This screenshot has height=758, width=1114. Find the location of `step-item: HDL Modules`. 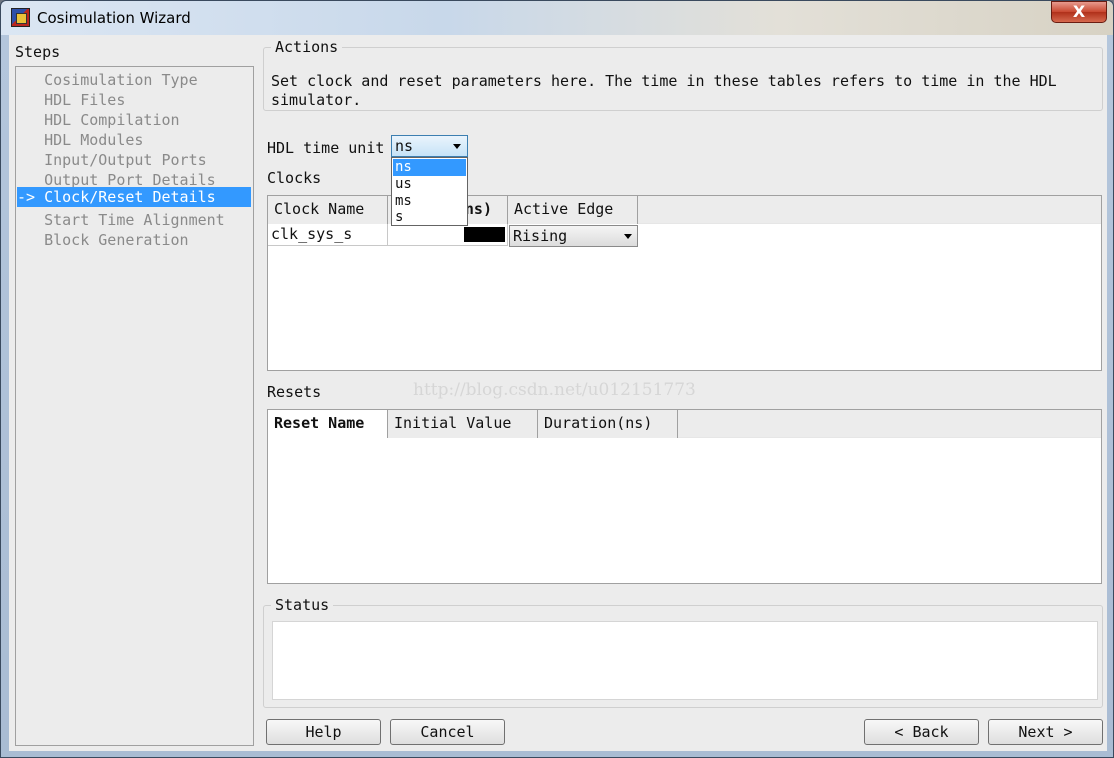

step-item: HDL Modules is located at coordinates (80, 140).